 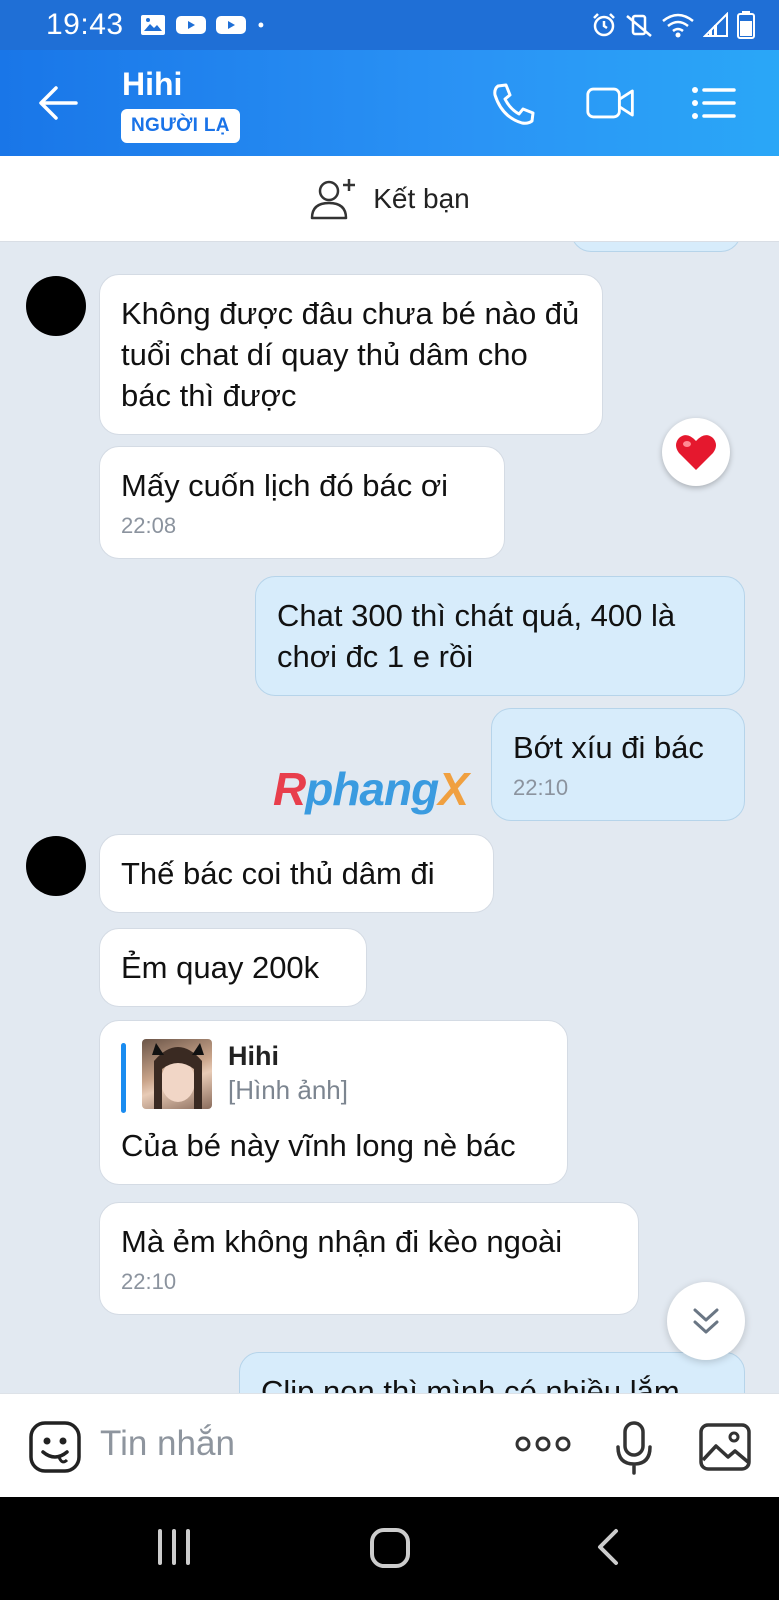 What do you see at coordinates (253, 1056) in the screenshot?
I see `reply-author: Hihi` at bounding box center [253, 1056].